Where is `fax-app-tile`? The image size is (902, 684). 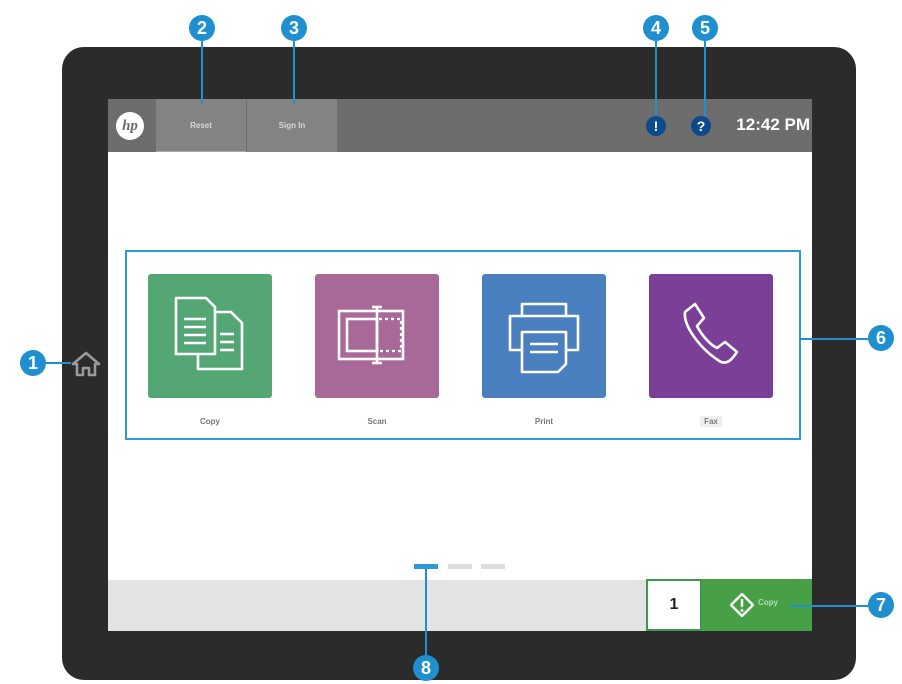
fax-app-tile is located at coordinates (711, 336).